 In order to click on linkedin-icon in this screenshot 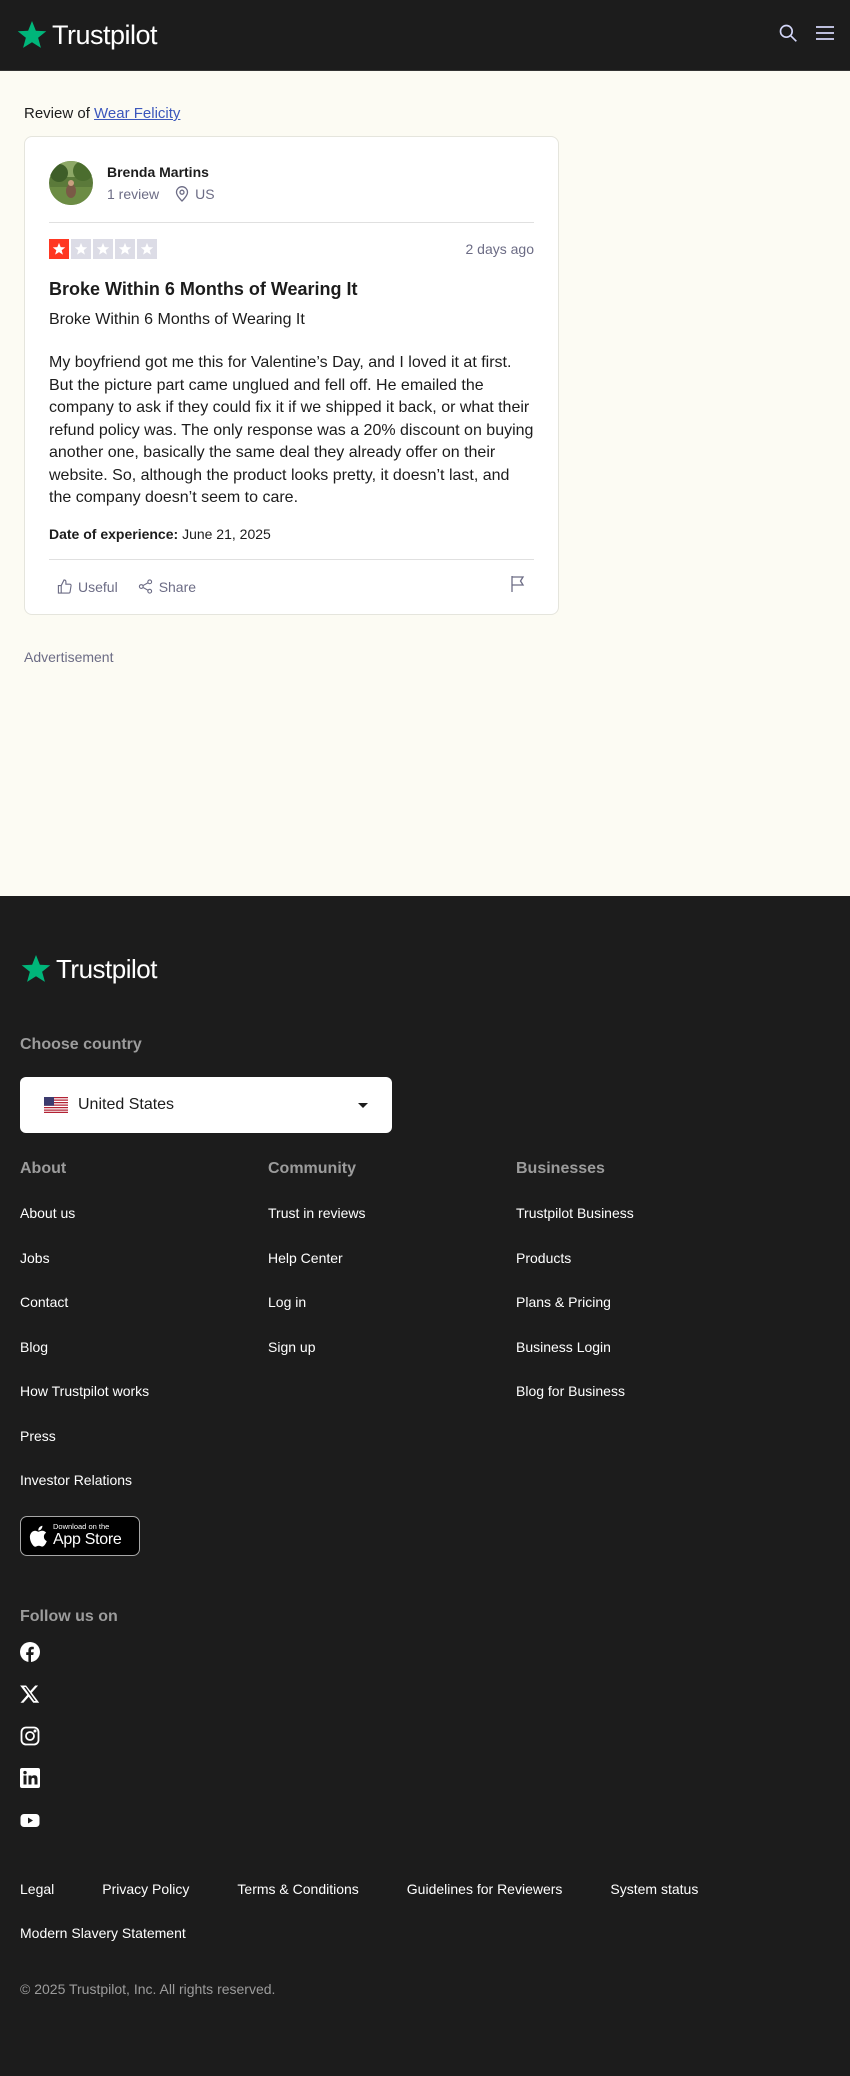, I will do `click(30, 1778)`.